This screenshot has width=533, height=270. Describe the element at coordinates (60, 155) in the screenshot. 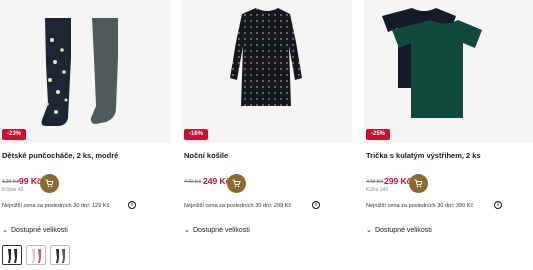

I see `product-title: Dětské punčocháče, 2 ks, modré` at that location.